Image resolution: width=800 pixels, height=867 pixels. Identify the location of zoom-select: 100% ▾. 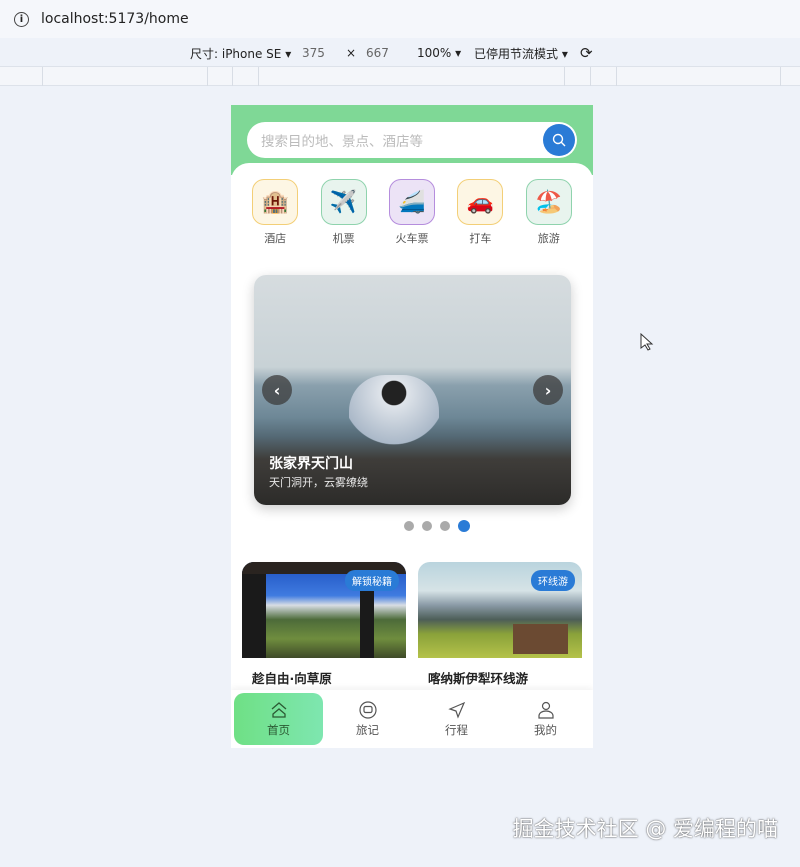
(439, 53).